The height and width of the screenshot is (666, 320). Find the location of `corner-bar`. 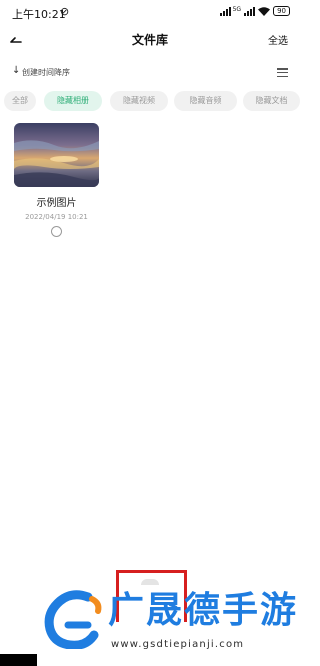

corner-bar is located at coordinates (18, 660).